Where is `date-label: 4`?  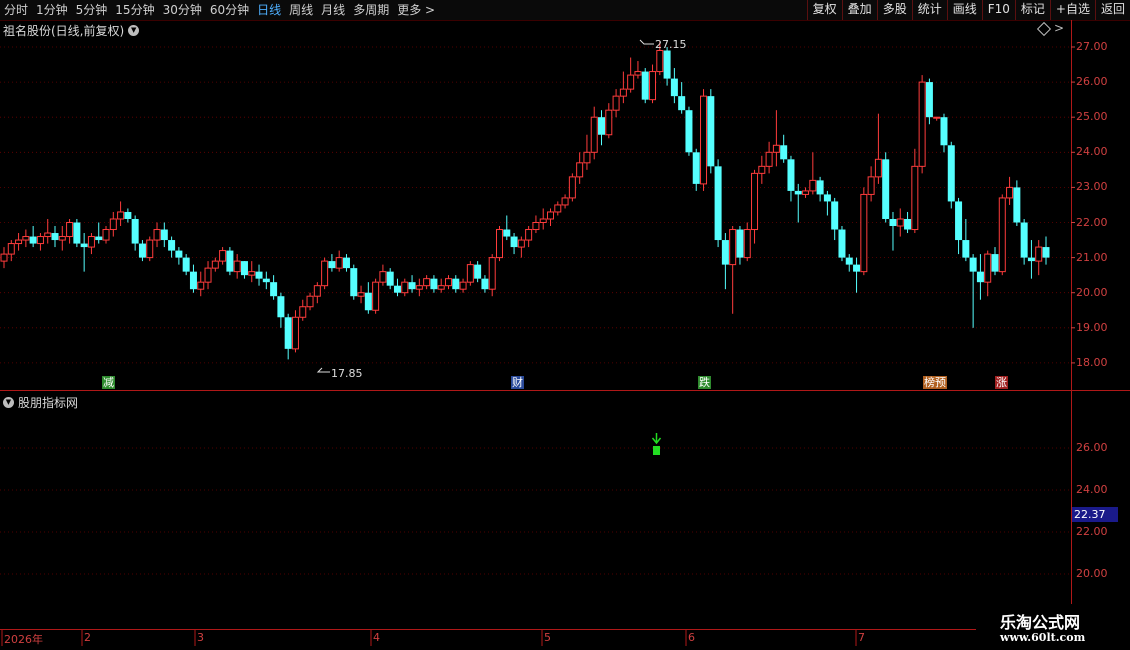 date-label: 4 is located at coordinates (376, 637).